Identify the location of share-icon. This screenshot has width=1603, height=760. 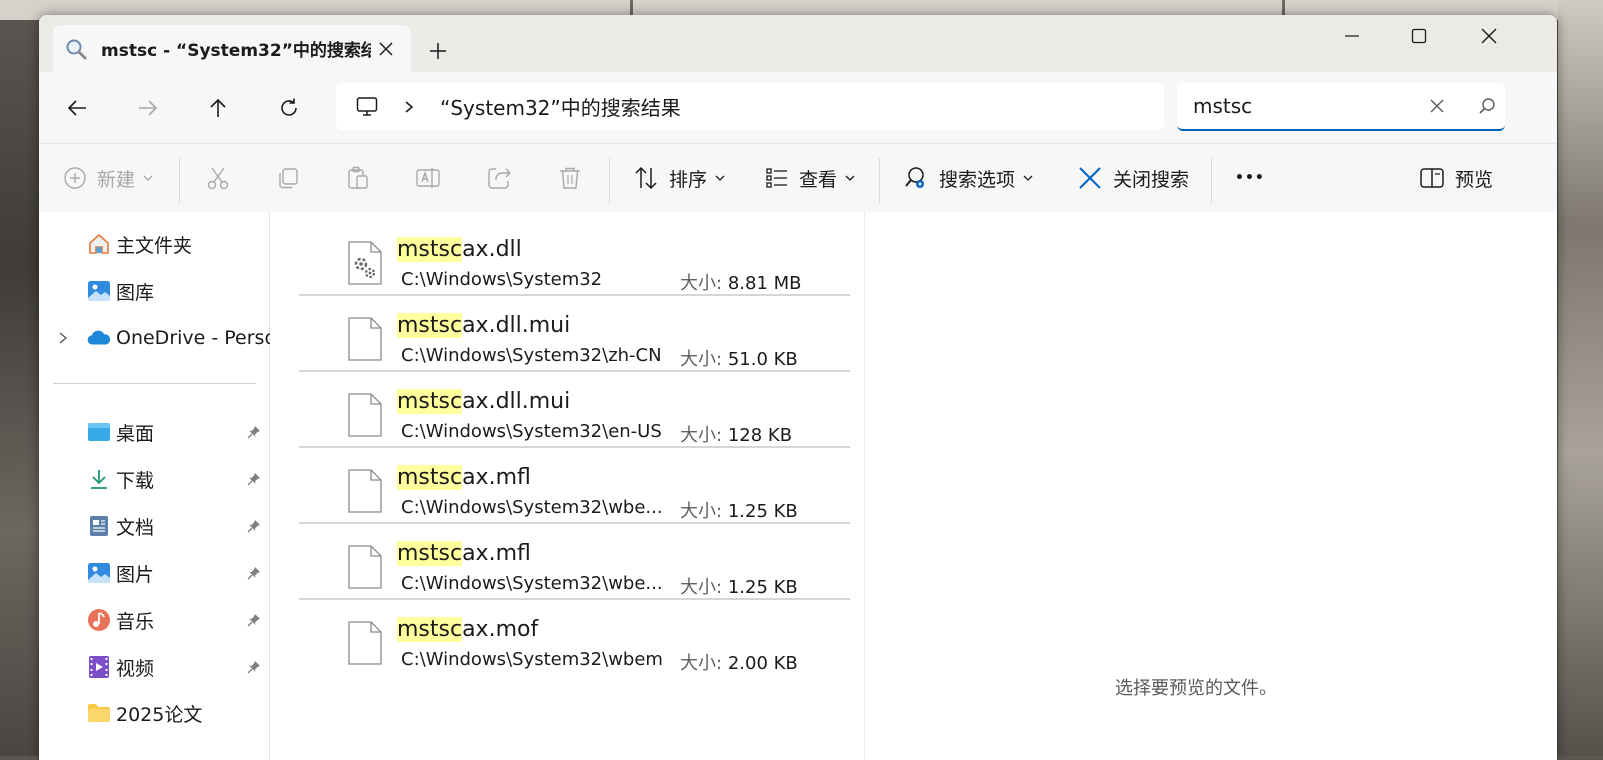
(499, 178).